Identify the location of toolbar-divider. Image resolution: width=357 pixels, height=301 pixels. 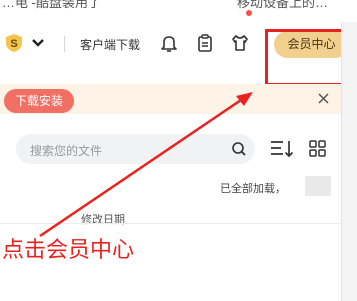
(64, 44).